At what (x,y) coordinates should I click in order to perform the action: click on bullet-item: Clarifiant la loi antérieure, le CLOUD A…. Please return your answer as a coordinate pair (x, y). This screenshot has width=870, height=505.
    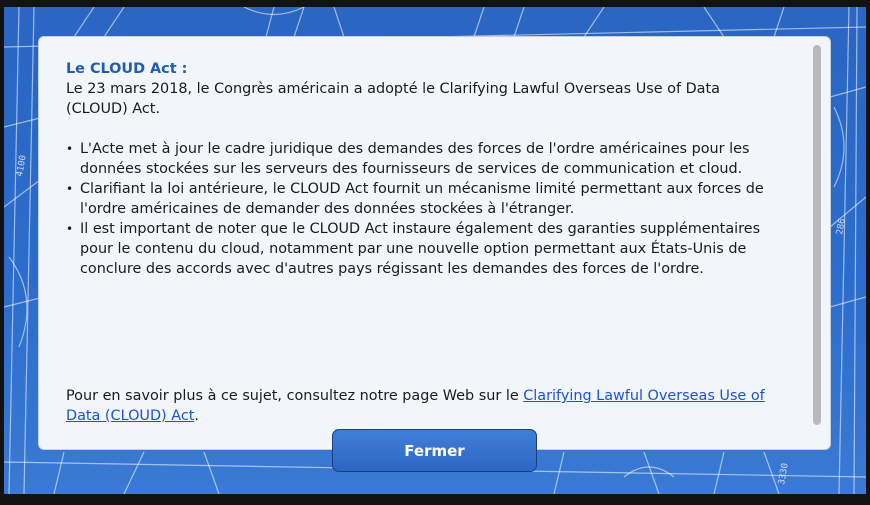
    Looking at the image, I should click on (426, 199).